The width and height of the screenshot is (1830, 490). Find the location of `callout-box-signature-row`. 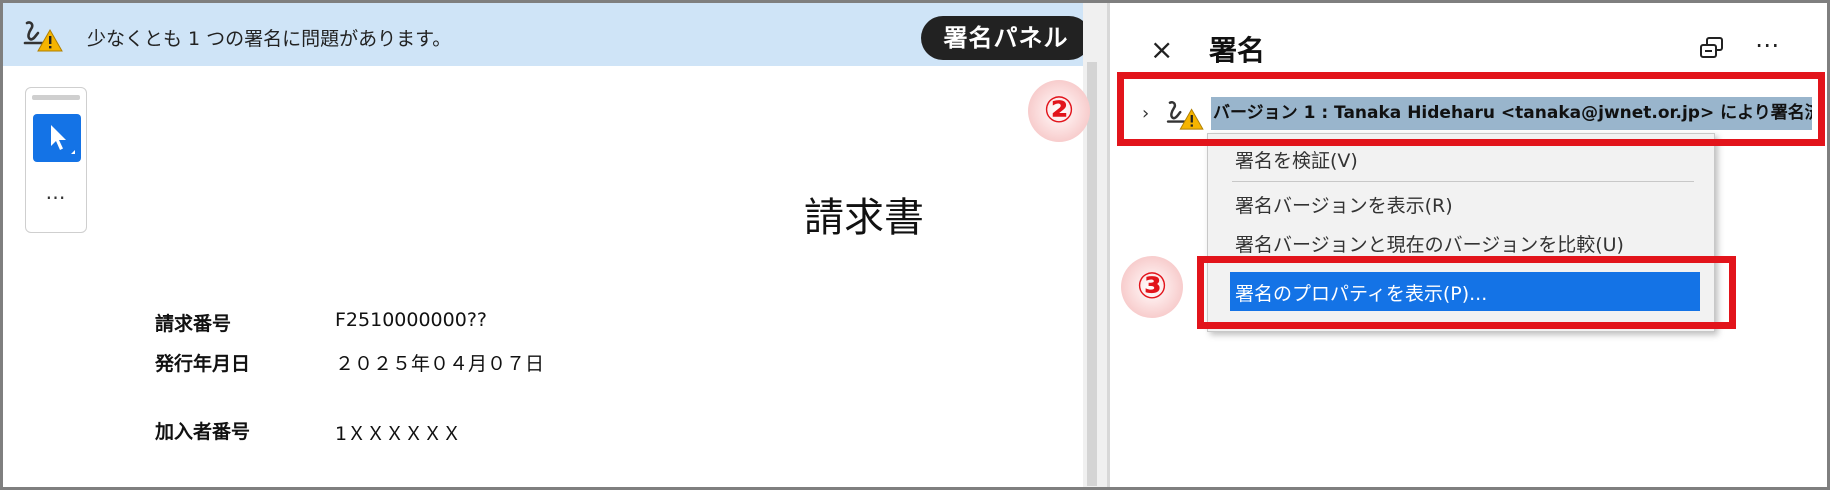

callout-box-signature-row is located at coordinates (1471, 109).